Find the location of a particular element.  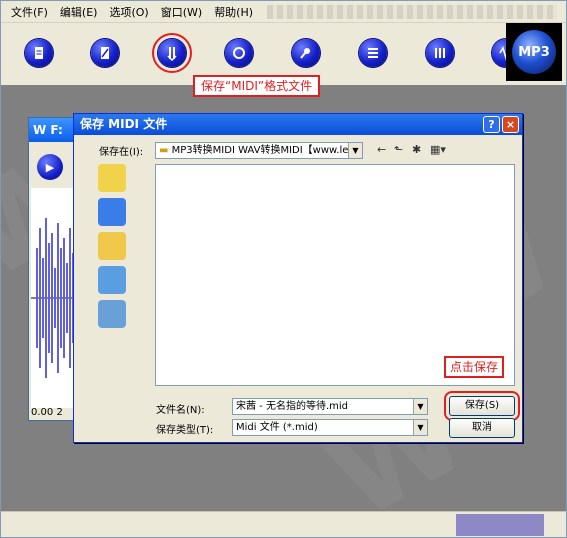

places-bar is located at coordinates (116, 249).